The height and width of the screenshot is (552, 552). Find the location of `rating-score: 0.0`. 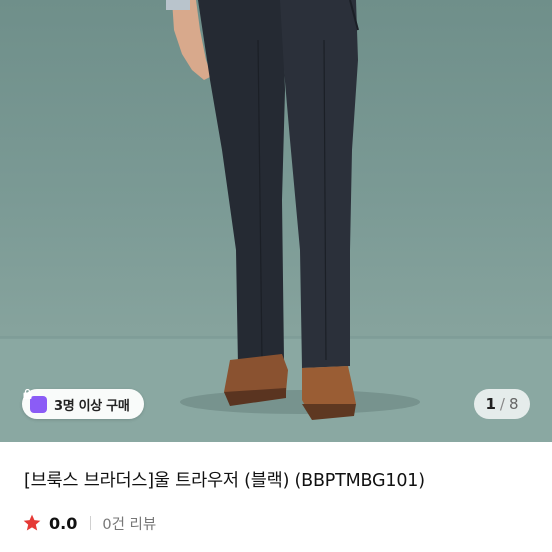

rating-score: 0.0 is located at coordinates (63, 523).